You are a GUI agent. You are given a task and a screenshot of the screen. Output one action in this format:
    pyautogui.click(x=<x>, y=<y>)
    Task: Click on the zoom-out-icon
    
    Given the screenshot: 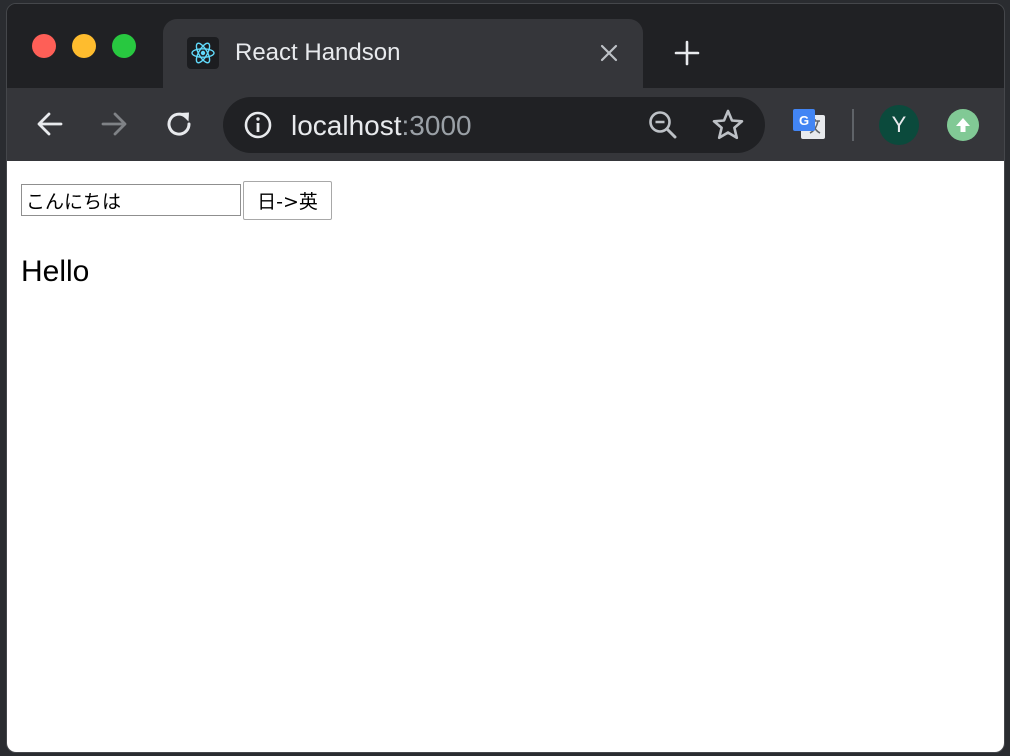 What is the action you would take?
    pyautogui.click(x=663, y=125)
    